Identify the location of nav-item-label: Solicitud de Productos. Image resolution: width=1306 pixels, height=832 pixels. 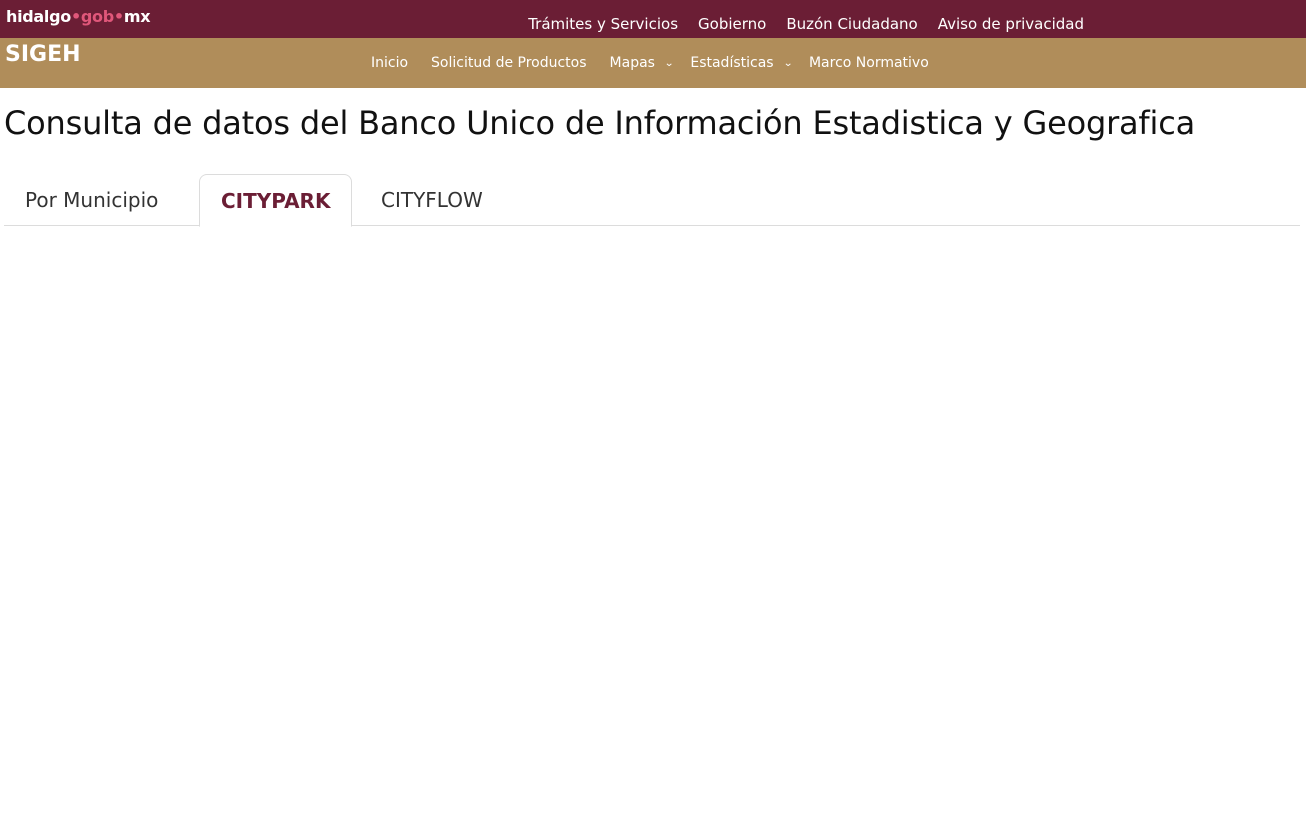
(509, 63).